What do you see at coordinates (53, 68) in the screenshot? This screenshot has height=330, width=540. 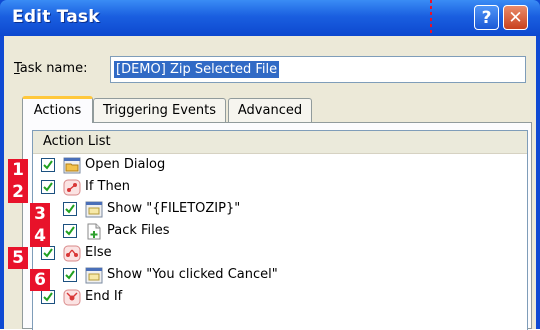 I see `task-name-label-text: ask name:` at bounding box center [53, 68].